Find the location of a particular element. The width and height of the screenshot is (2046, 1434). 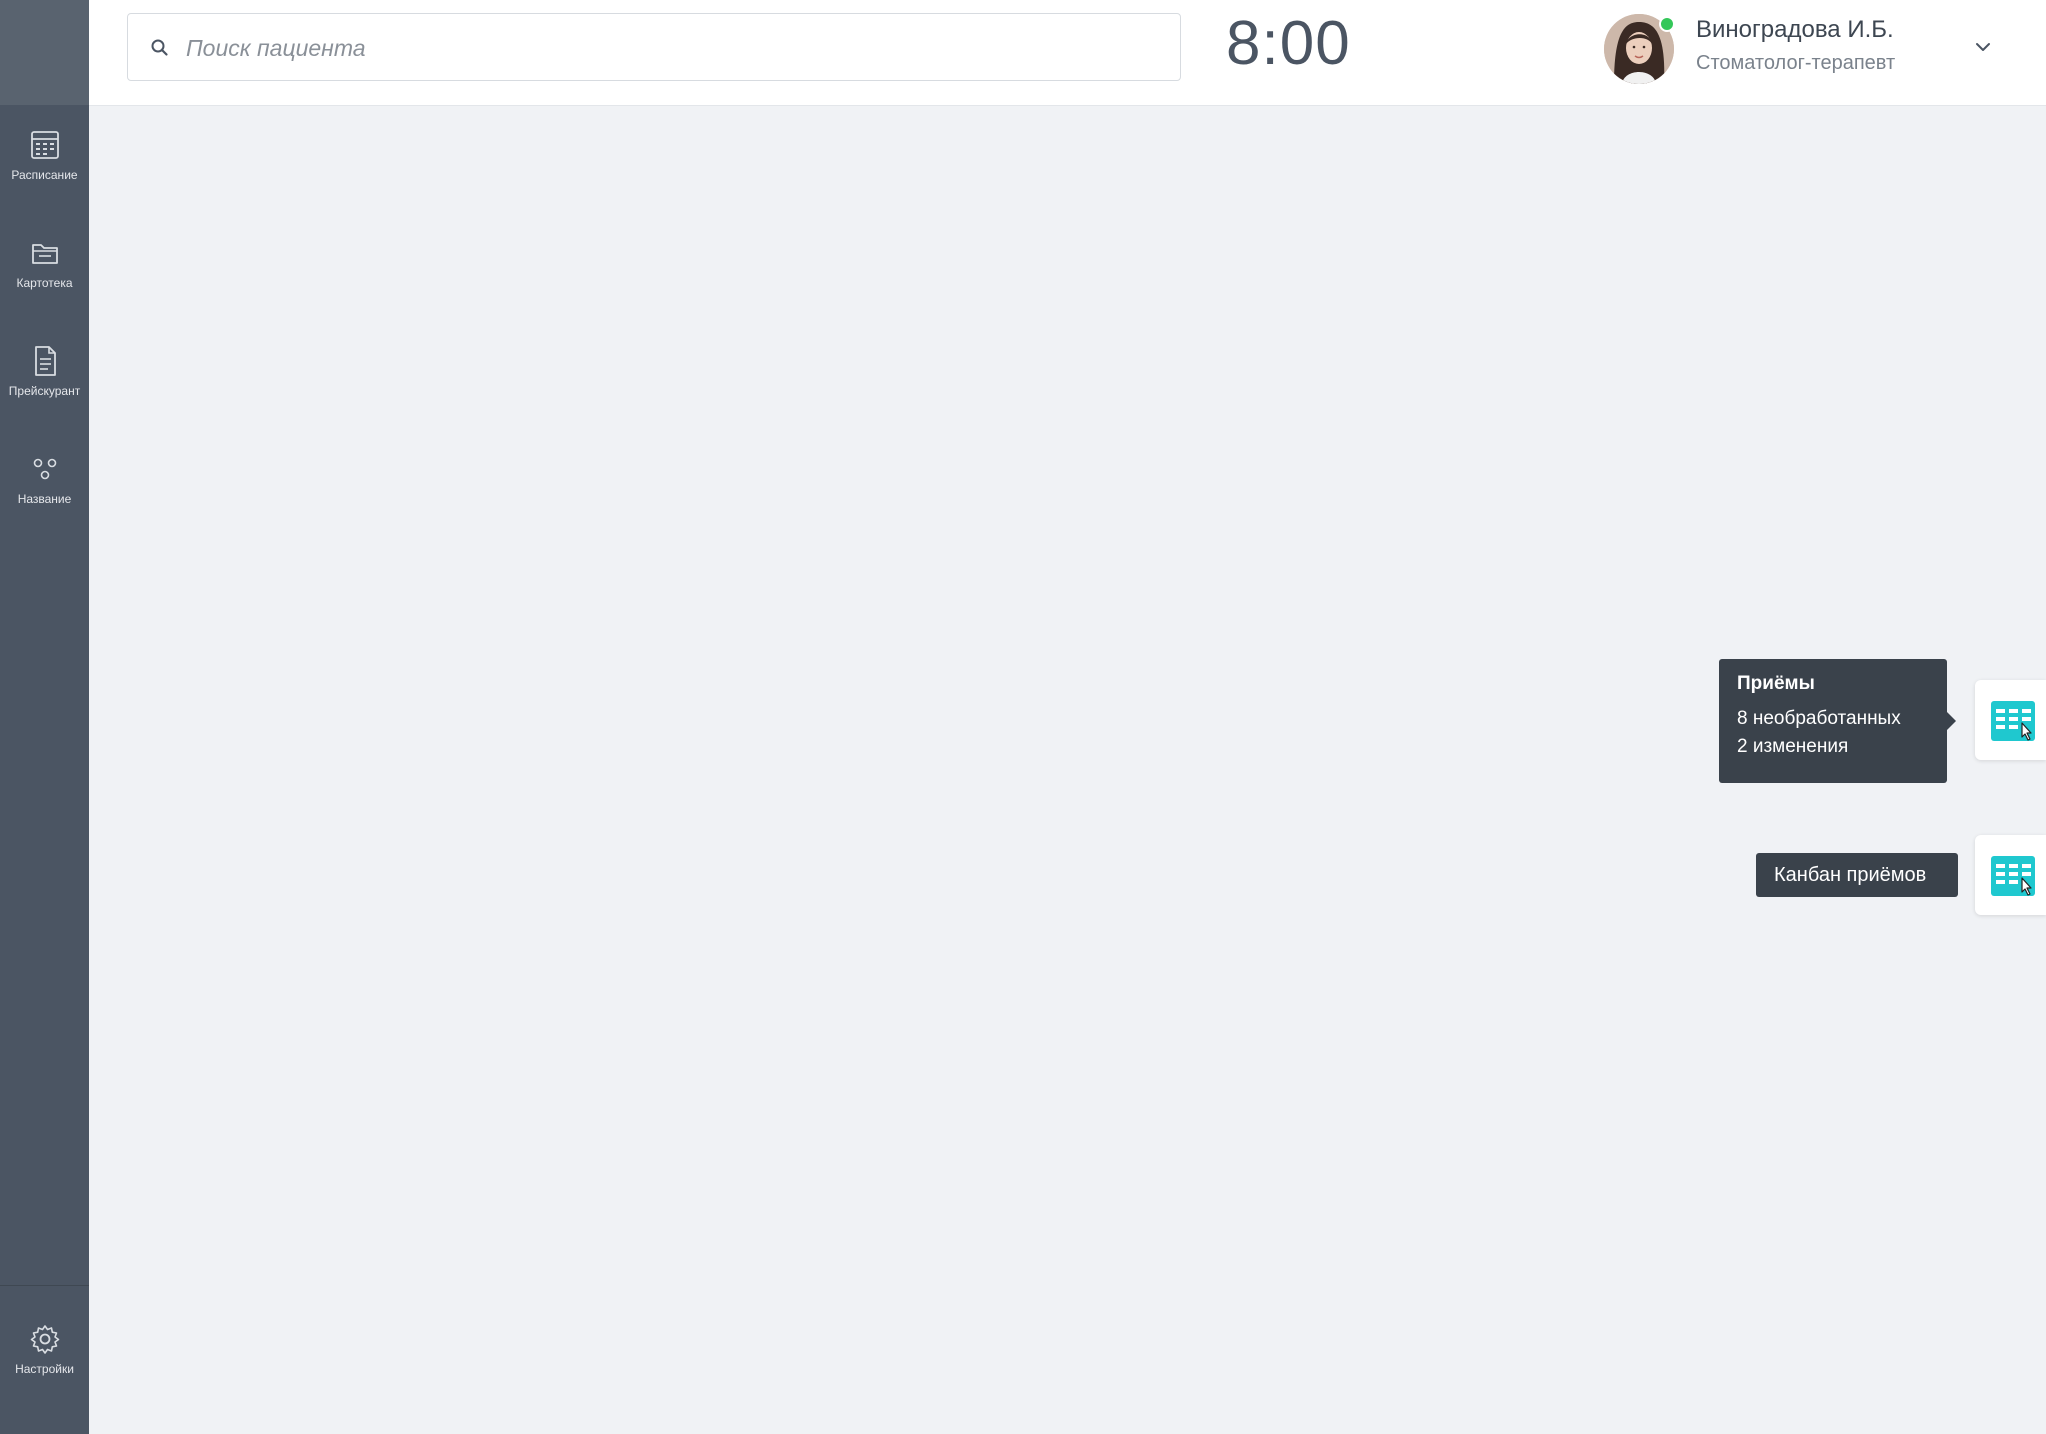

search-input is located at coordinates (666, 48).